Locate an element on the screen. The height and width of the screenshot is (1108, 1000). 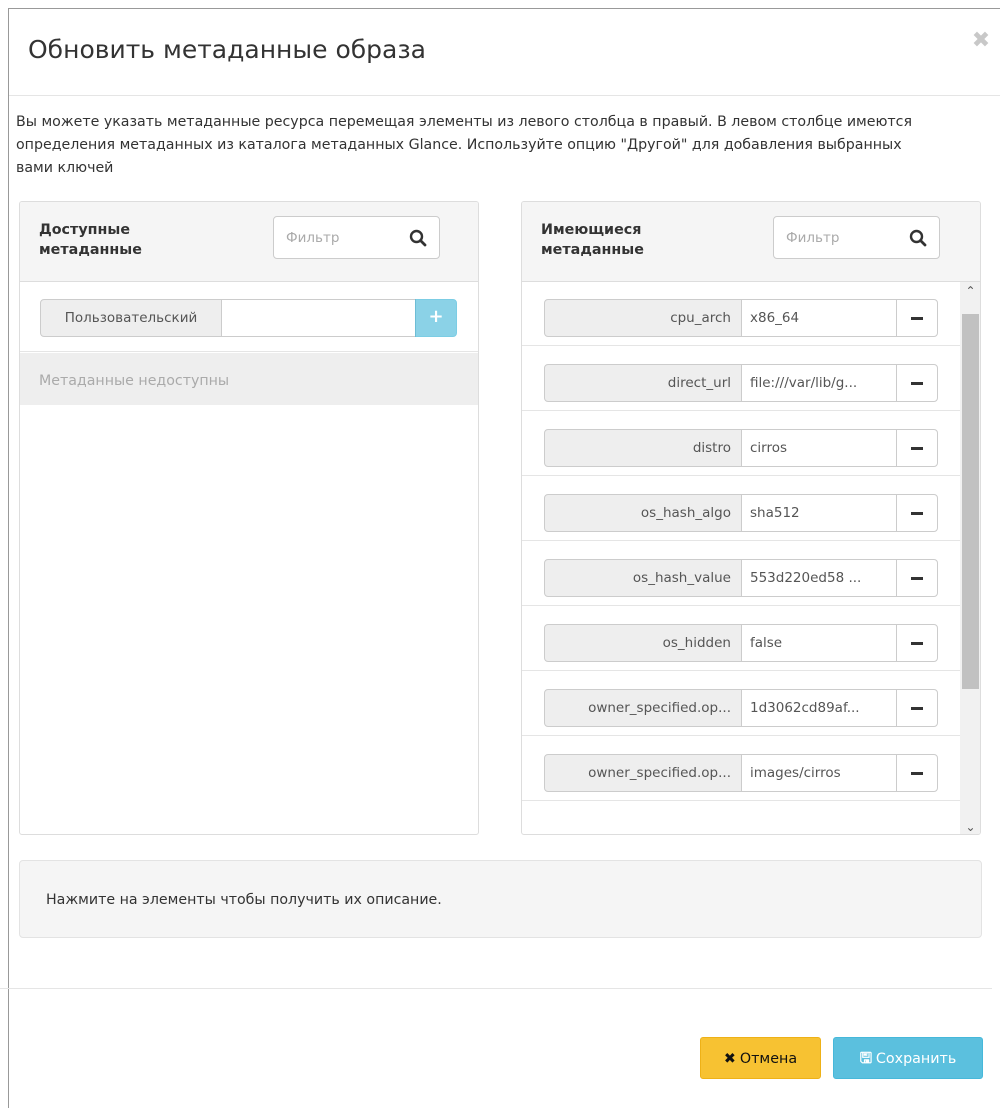
metadata-item: distro cirros is located at coordinates (741, 444).